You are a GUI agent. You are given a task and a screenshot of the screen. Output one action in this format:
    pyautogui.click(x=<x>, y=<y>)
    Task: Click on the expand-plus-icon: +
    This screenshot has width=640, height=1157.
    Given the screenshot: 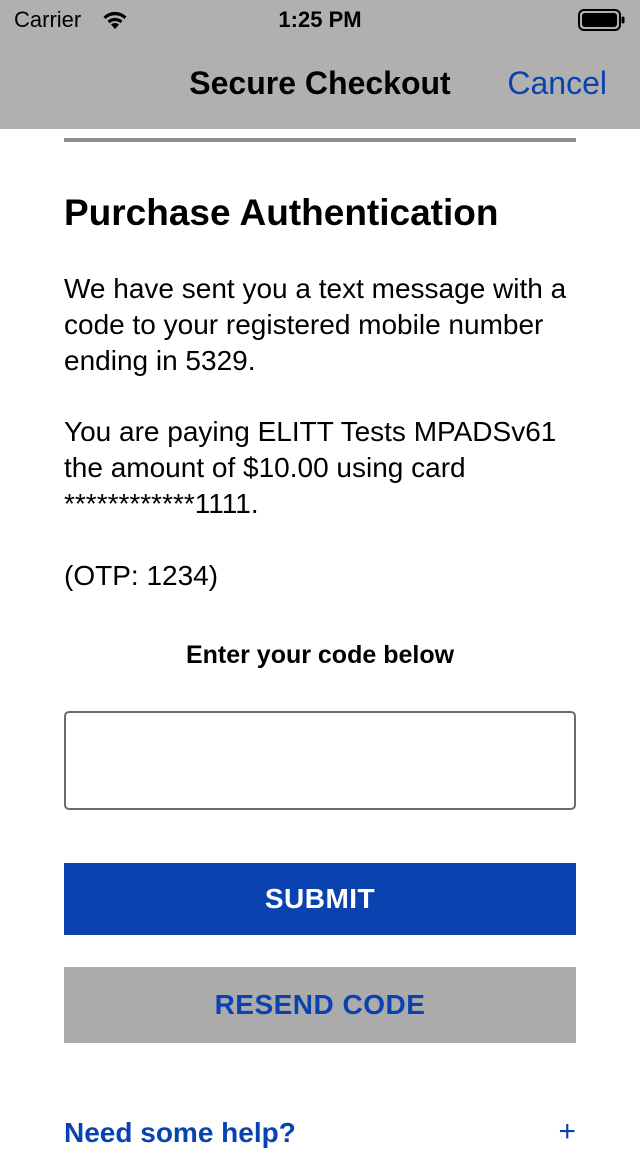 What is the action you would take?
    pyautogui.click(x=567, y=1132)
    